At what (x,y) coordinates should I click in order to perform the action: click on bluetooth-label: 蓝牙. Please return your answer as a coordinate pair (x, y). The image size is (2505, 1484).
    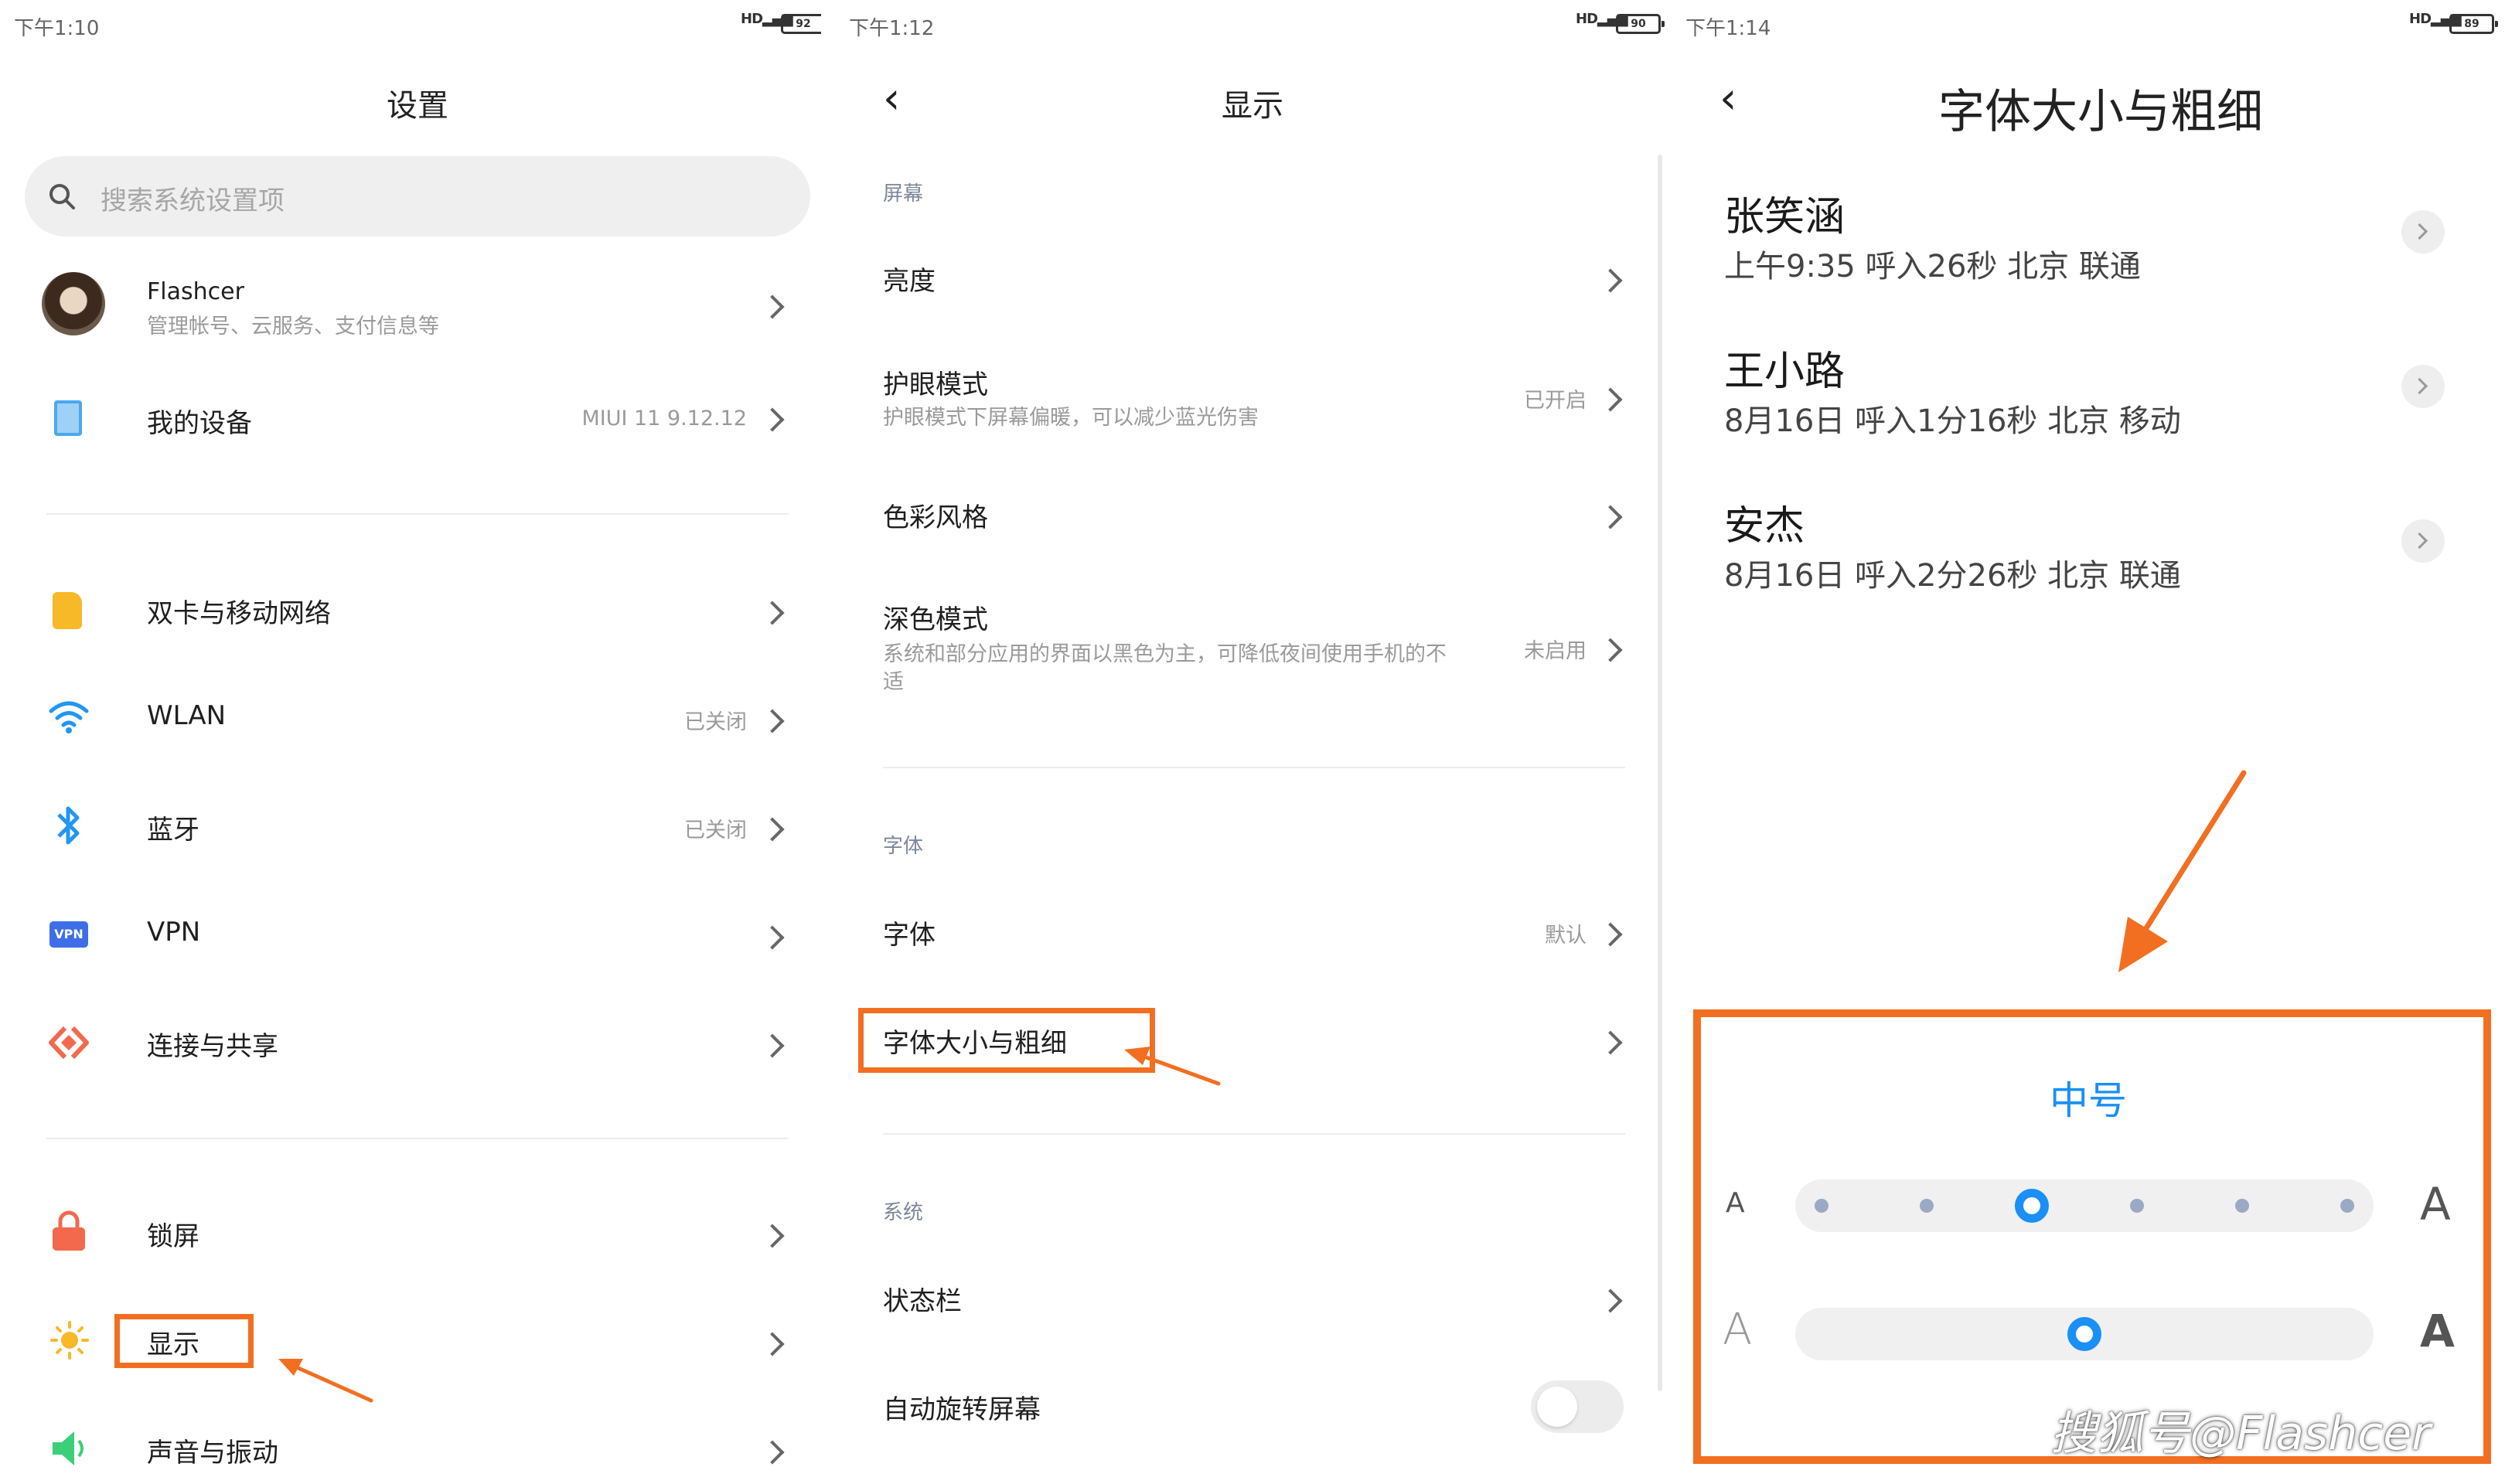
    Looking at the image, I should click on (173, 830).